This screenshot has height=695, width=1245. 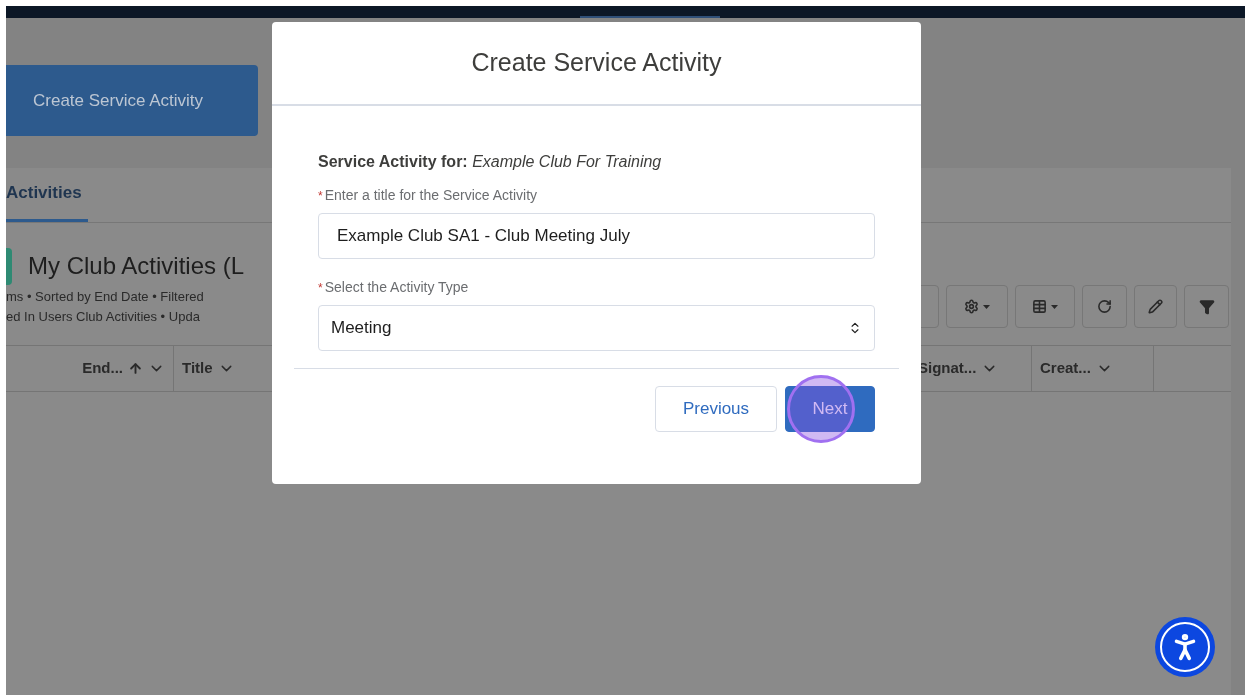 What do you see at coordinates (716, 409) in the screenshot?
I see `previous-button: Previous` at bounding box center [716, 409].